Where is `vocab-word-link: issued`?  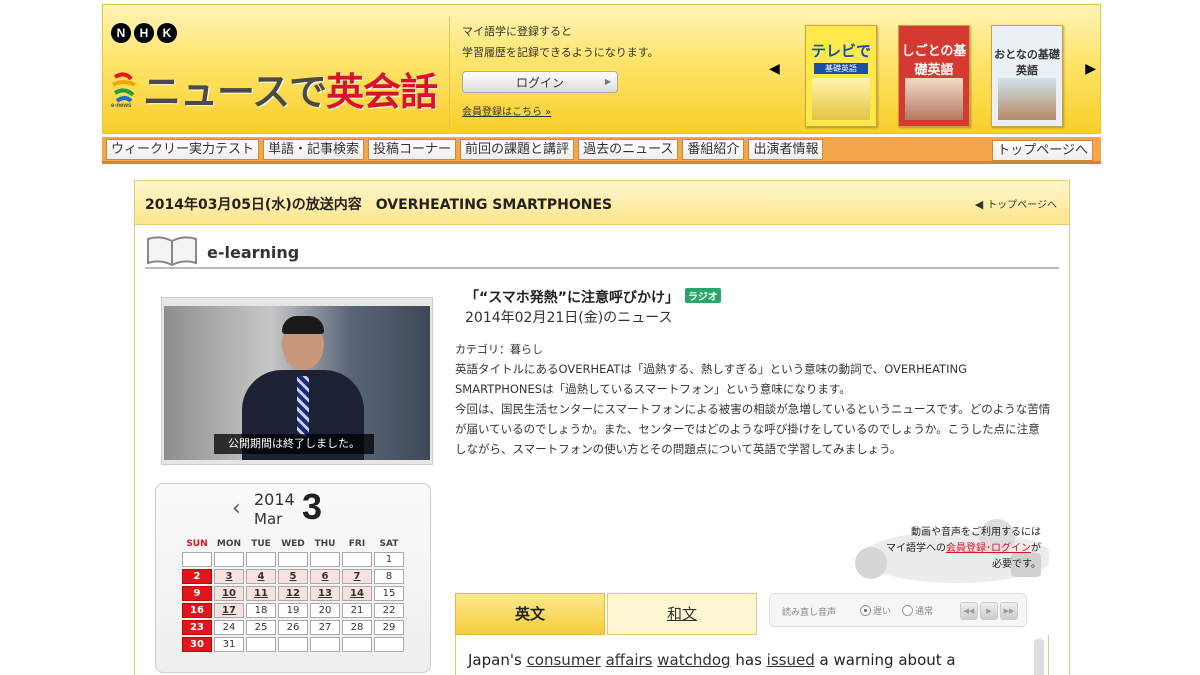 vocab-word-link: issued is located at coordinates (791, 660).